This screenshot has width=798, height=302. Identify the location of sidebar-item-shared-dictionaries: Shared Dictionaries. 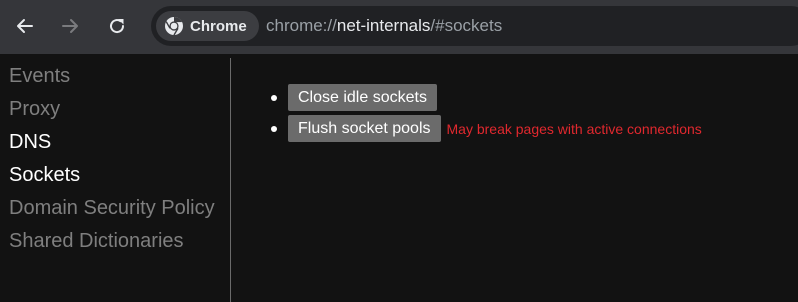
(96, 241).